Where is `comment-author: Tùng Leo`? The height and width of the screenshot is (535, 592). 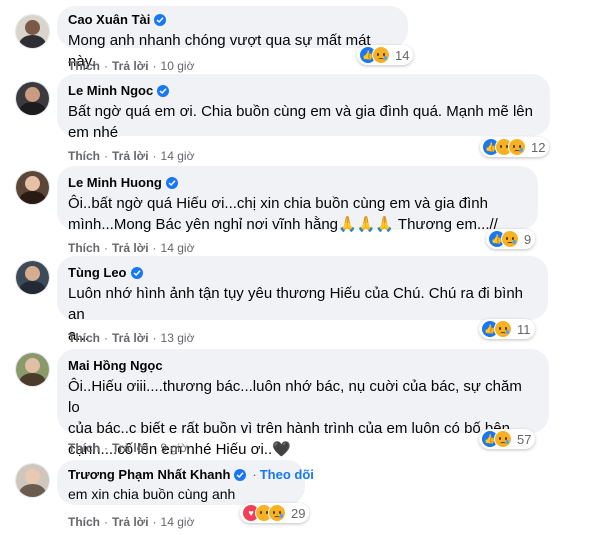 comment-author: Tùng Leo is located at coordinates (97, 272).